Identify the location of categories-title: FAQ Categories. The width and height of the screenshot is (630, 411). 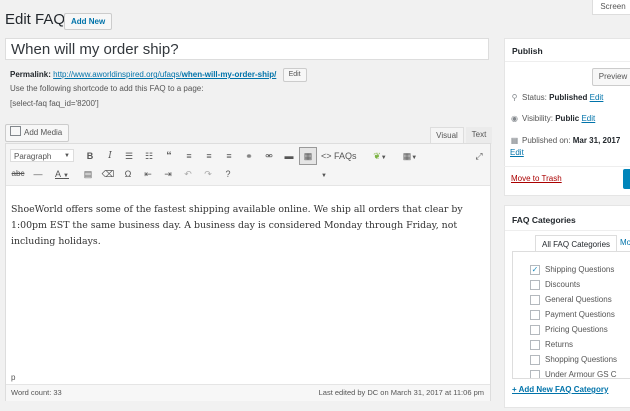
(544, 220).